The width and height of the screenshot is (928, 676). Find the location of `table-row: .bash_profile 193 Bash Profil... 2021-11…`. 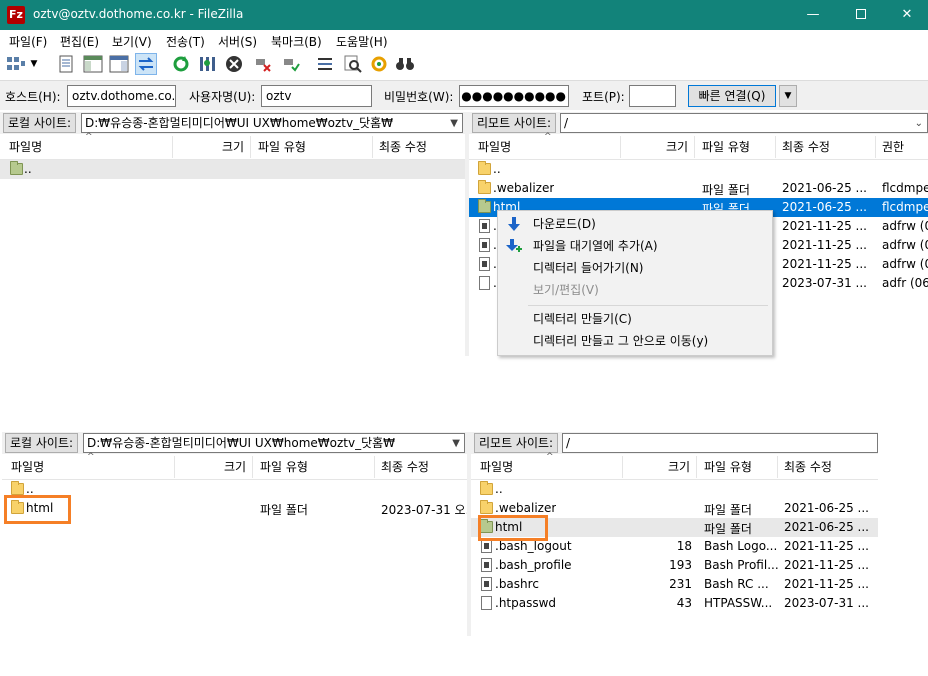

table-row: .bash_profile 193 Bash Profil... 2021-11… is located at coordinates (674, 565).